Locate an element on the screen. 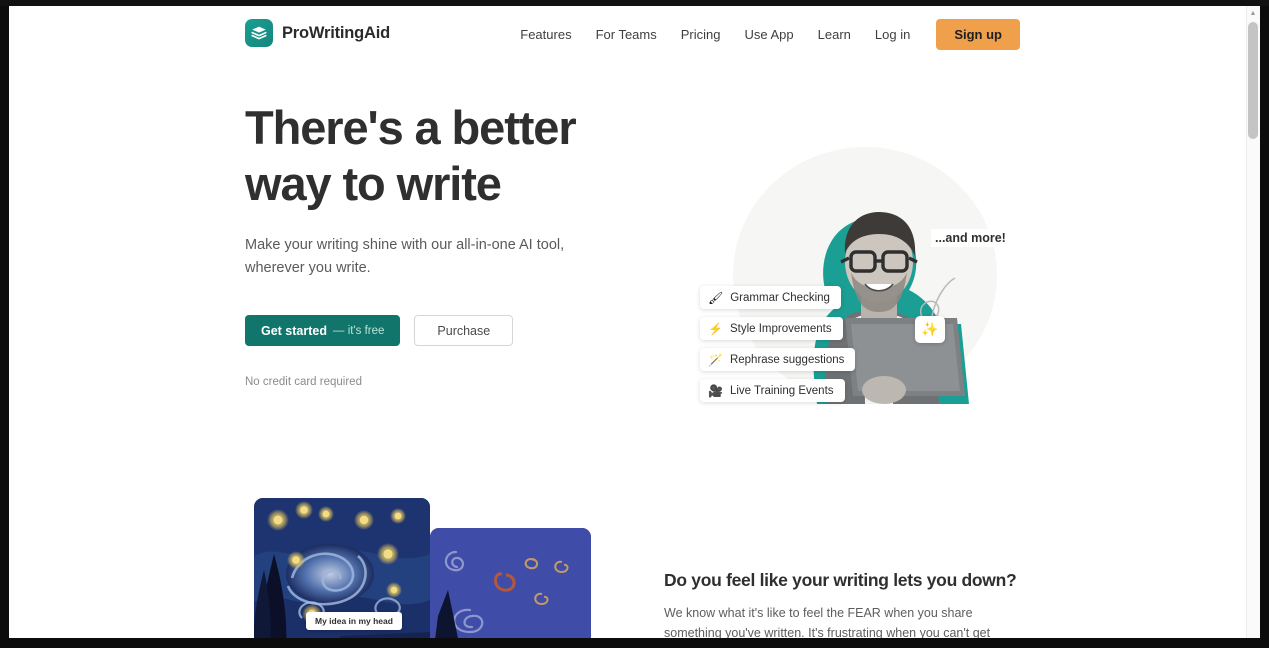 The image size is (1269, 648). get-started-note: — it's free is located at coordinates (359, 330).